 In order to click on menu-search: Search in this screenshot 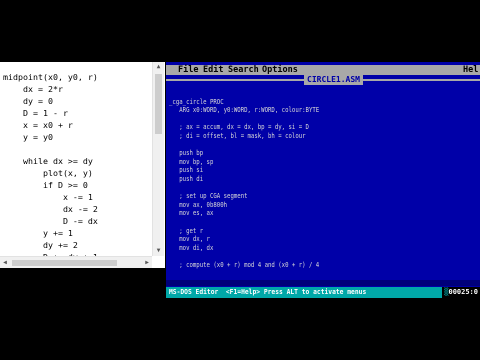, I will do `click(243, 70)`.